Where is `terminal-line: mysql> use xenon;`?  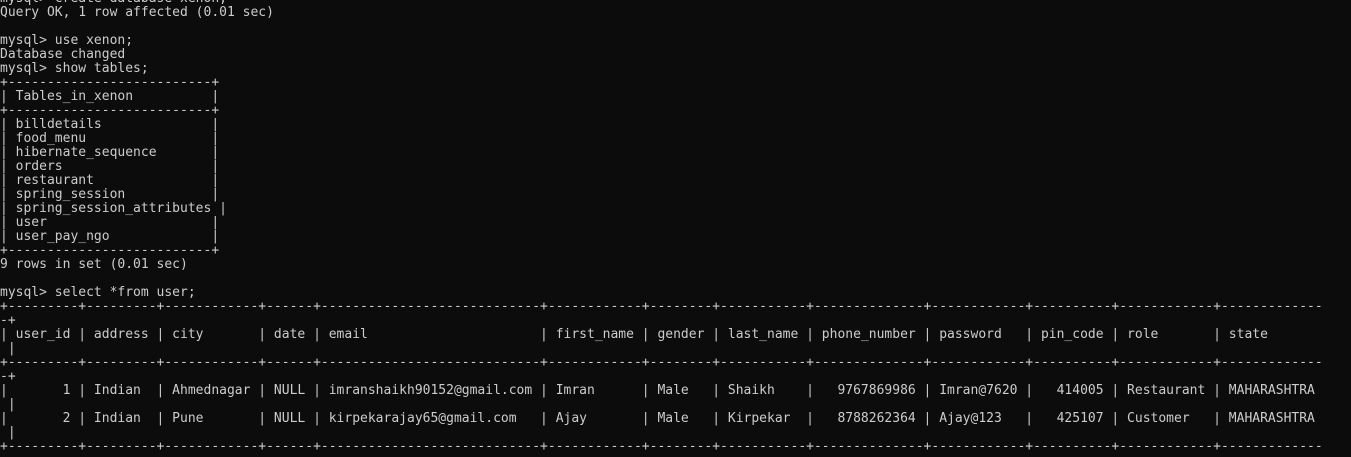 terminal-line: mysql> use xenon; is located at coordinates (67, 41).